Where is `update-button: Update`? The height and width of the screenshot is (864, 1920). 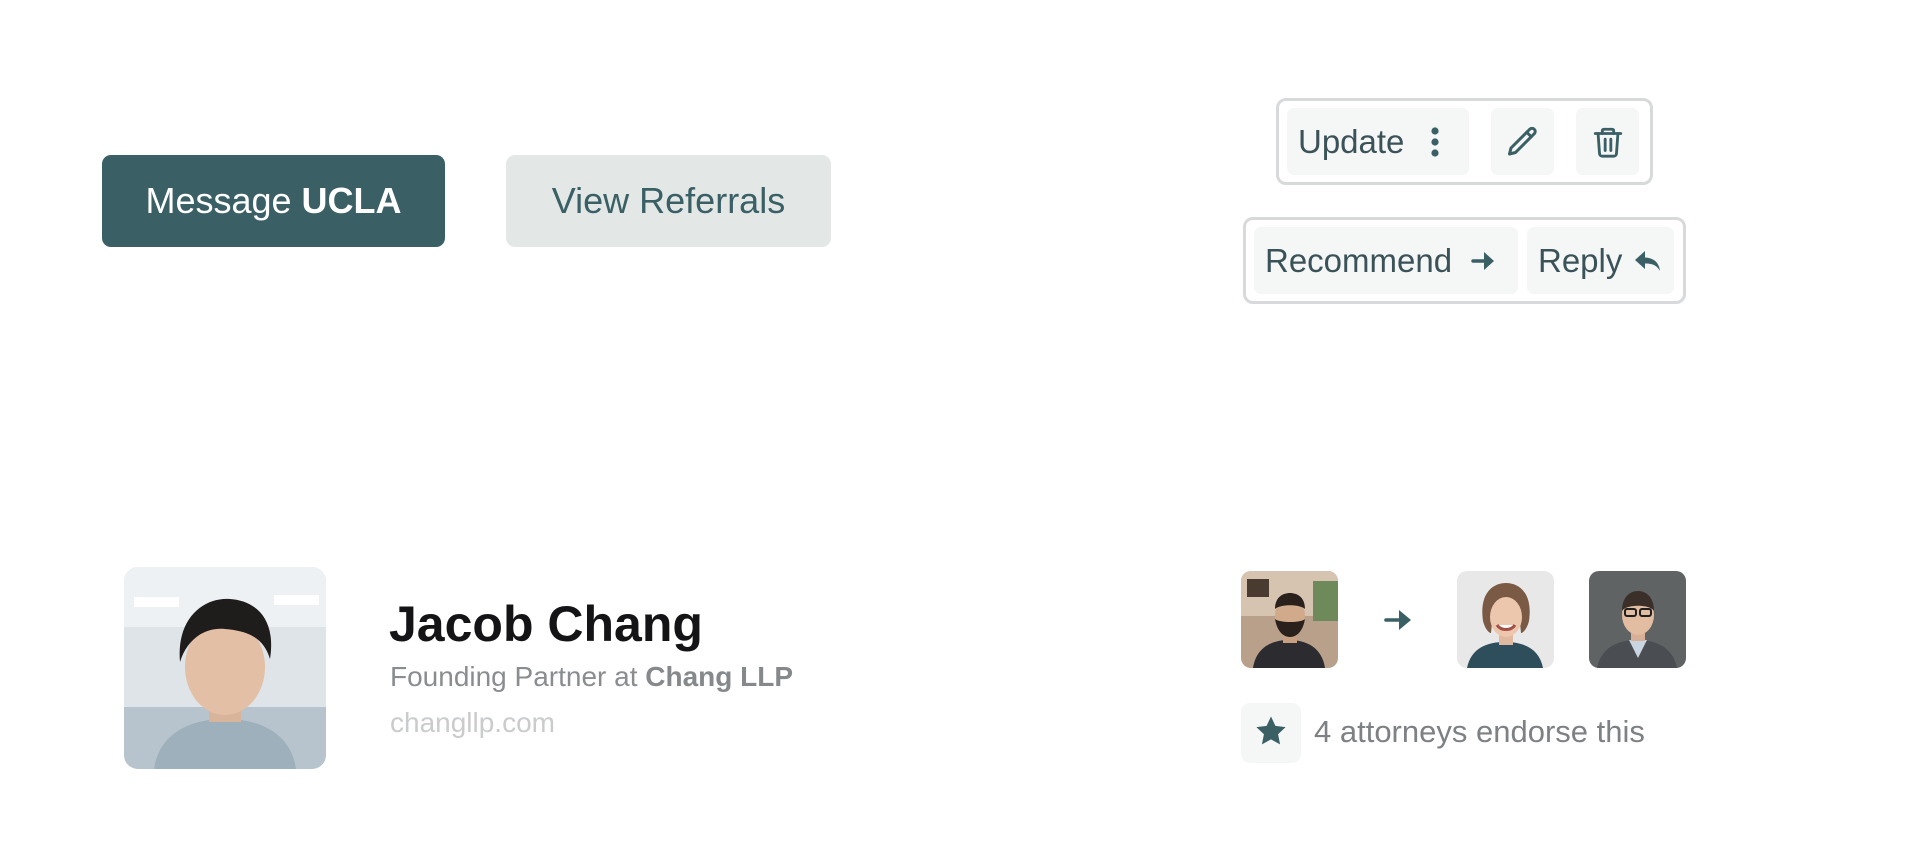 update-button: Update is located at coordinates (1378, 141).